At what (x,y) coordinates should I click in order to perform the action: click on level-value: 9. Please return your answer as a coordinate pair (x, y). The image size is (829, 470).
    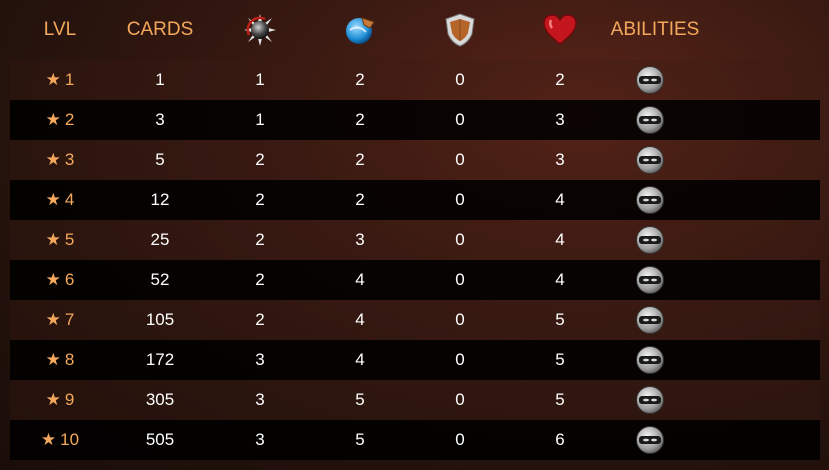
    Looking at the image, I should click on (69, 399).